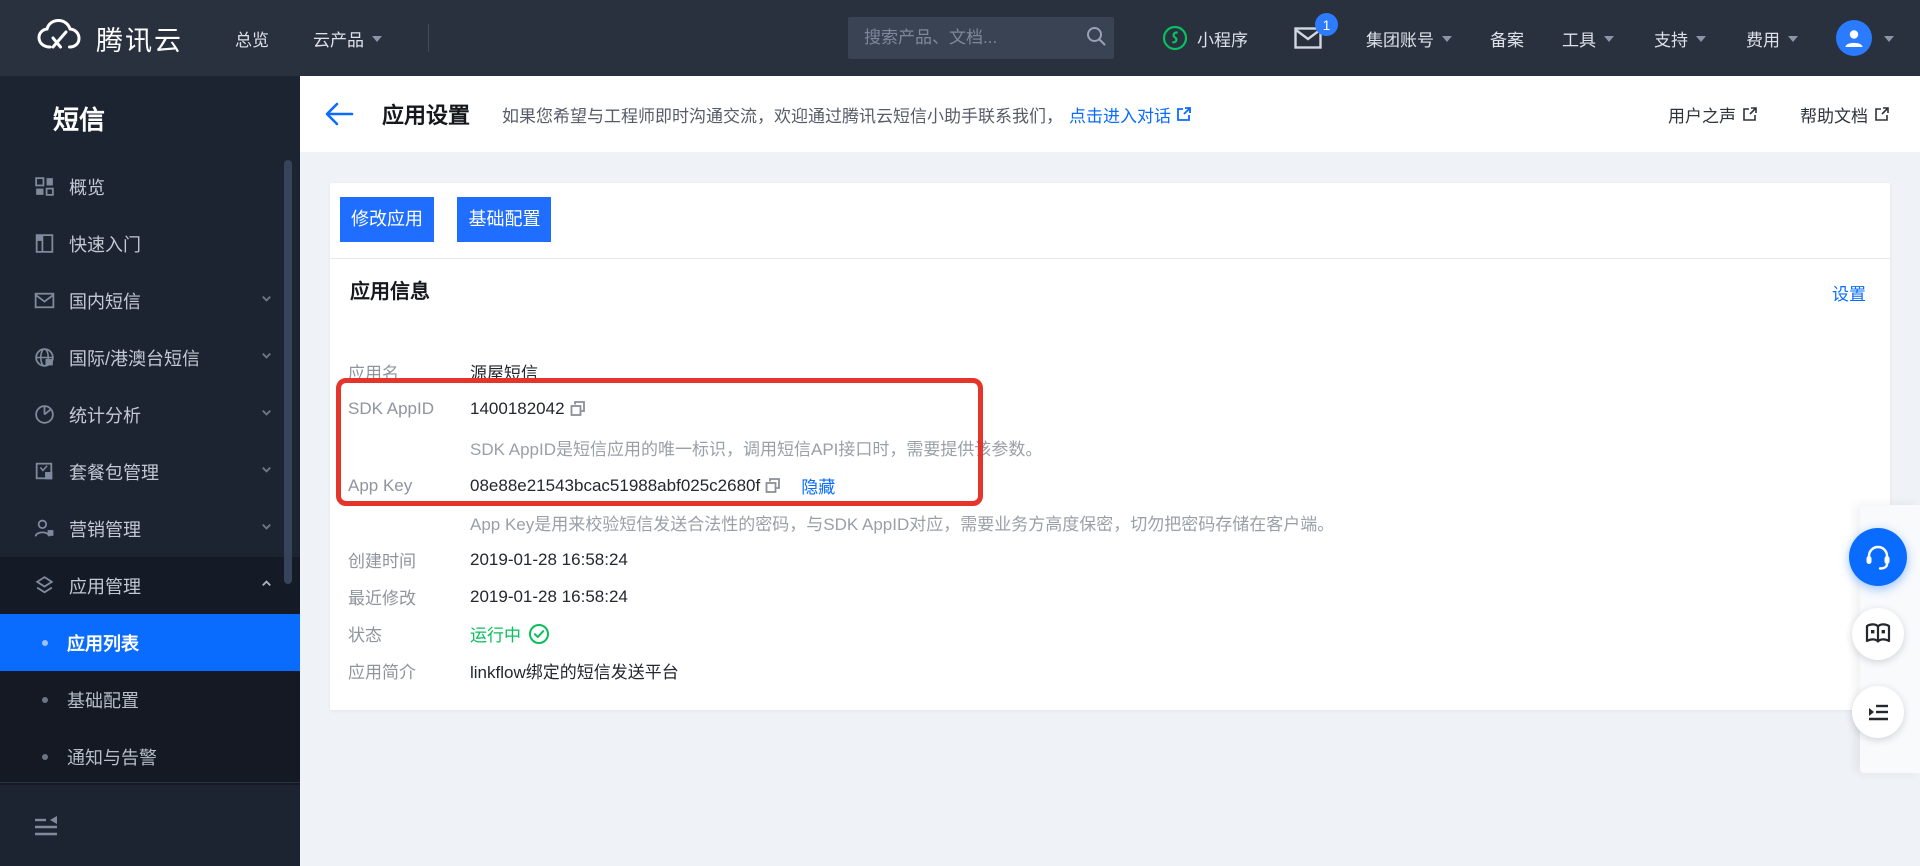  I want to click on collapse-sidebar-icon, so click(46, 825).